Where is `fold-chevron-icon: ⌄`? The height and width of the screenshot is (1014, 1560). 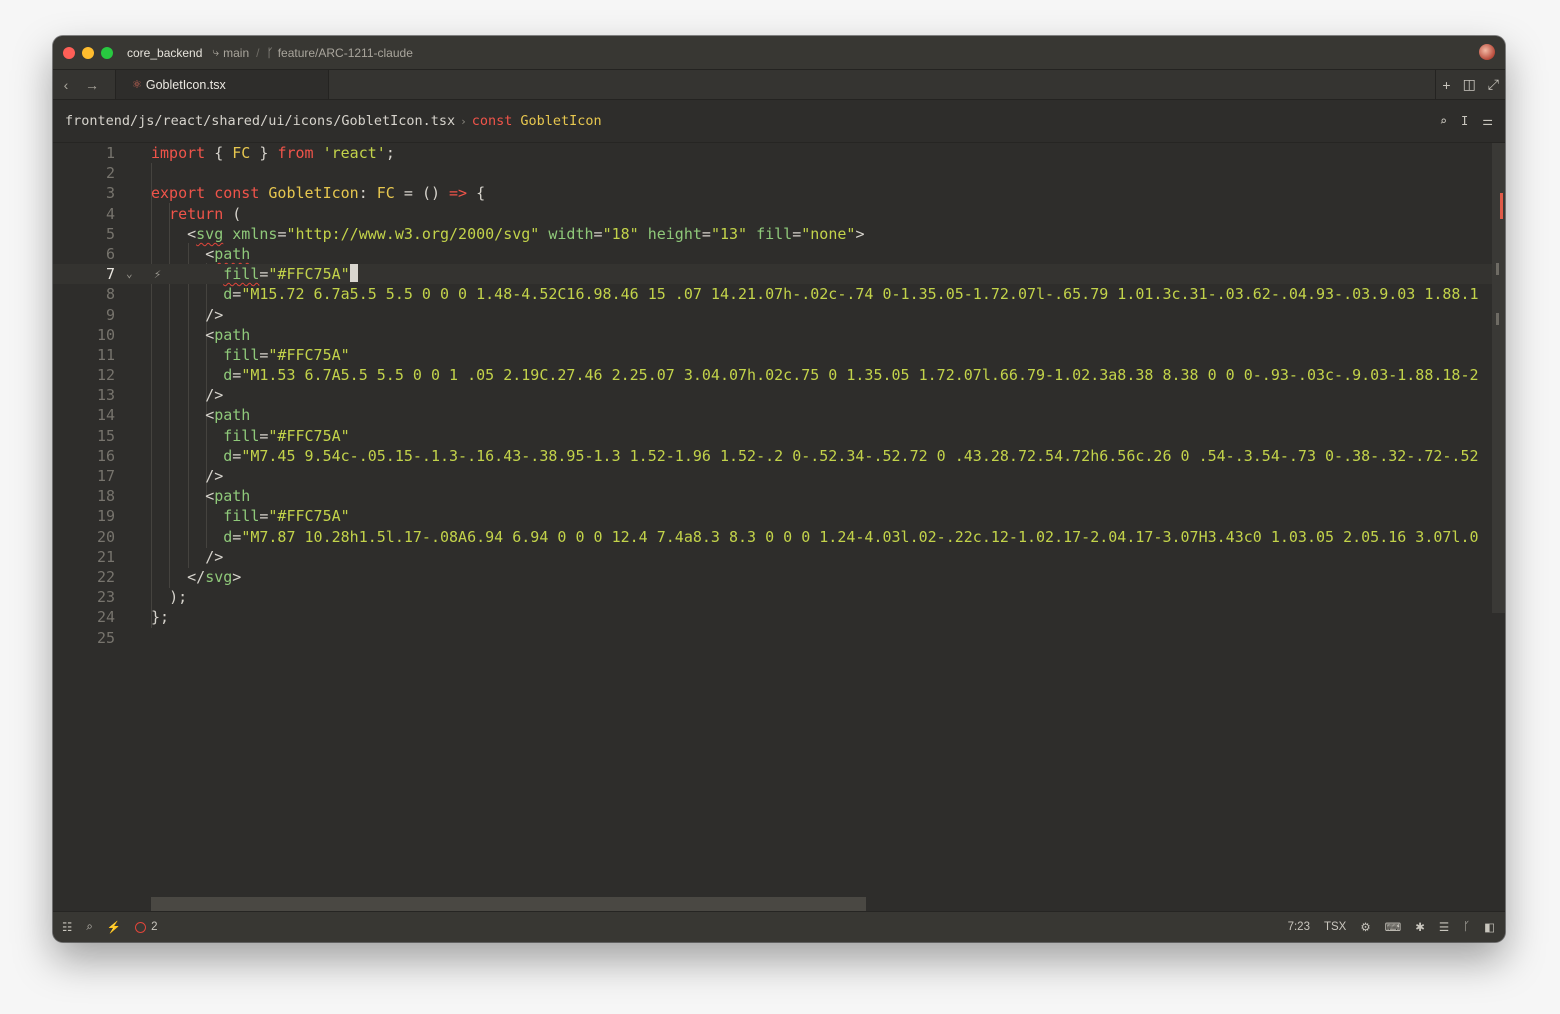
fold-chevron-icon: ⌄ is located at coordinates (129, 274).